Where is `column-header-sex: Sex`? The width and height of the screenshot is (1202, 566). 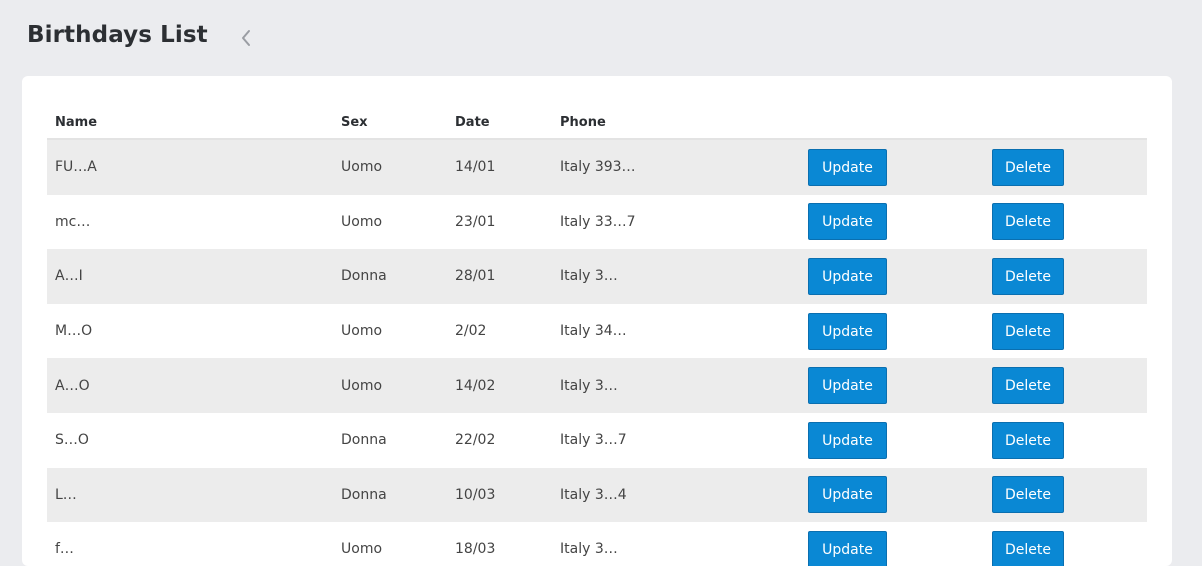 column-header-sex: Sex is located at coordinates (390, 123).